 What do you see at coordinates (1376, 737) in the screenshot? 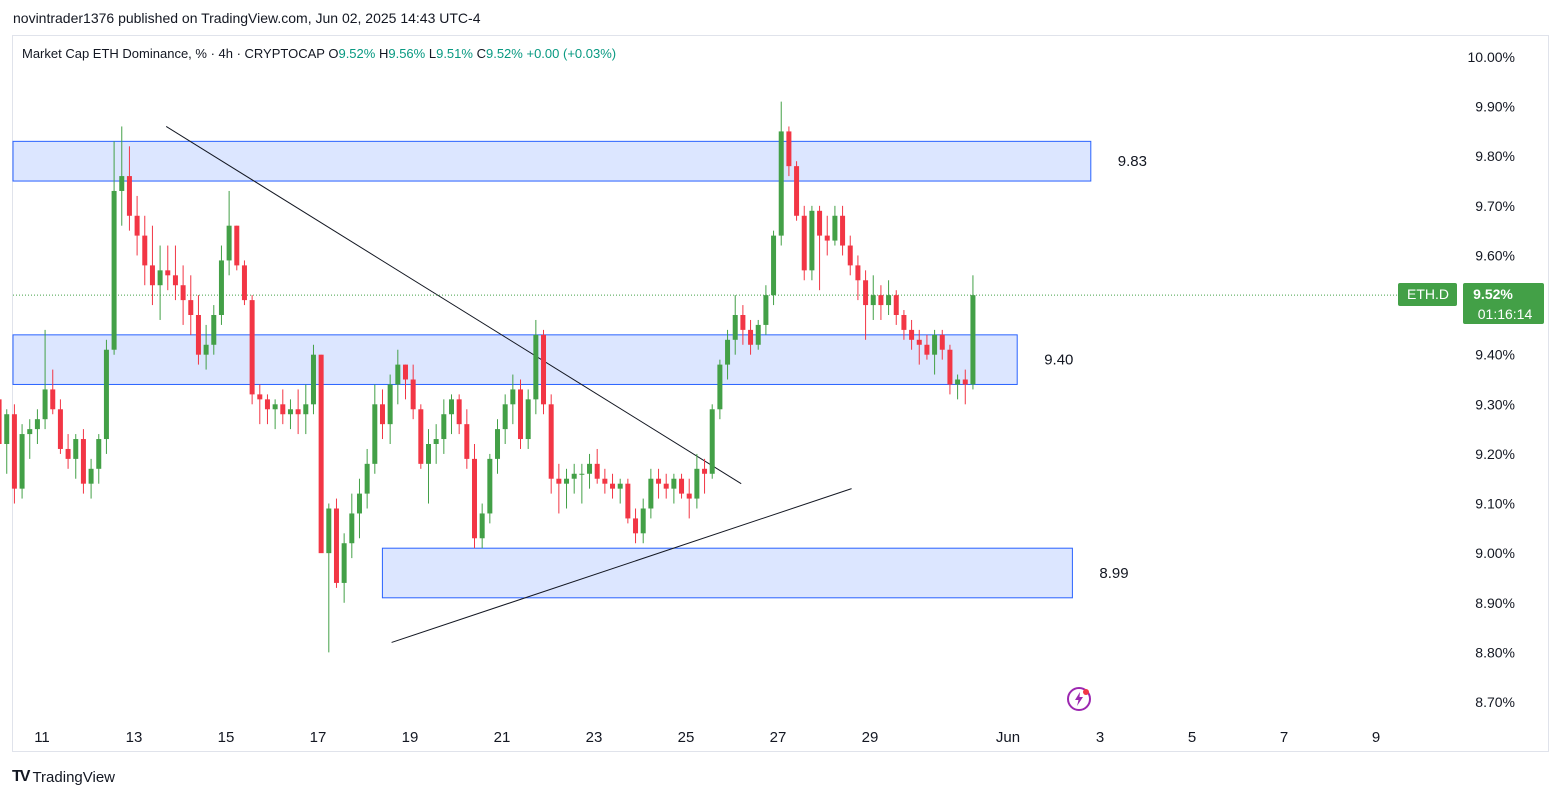
I see `x-tick-label: 9` at bounding box center [1376, 737].